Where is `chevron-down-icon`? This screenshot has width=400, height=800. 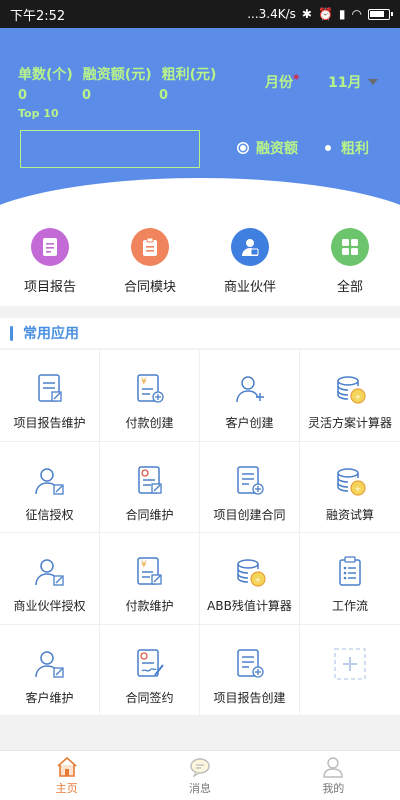 chevron-down-icon is located at coordinates (373, 82).